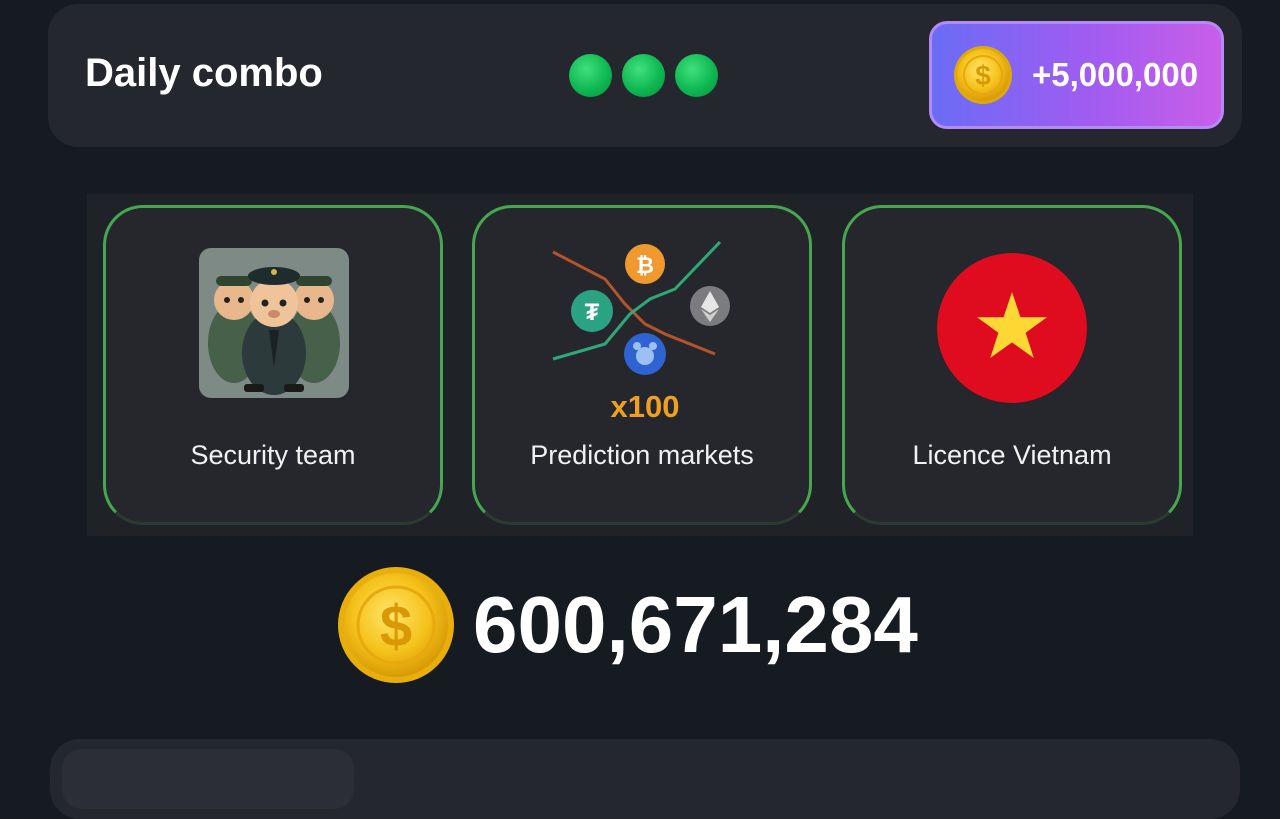 This screenshot has width=1280, height=819. What do you see at coordinates (273, 455) in the screenshot?
I see `combo-card-label: Security team` at bounding box center [273, 455].